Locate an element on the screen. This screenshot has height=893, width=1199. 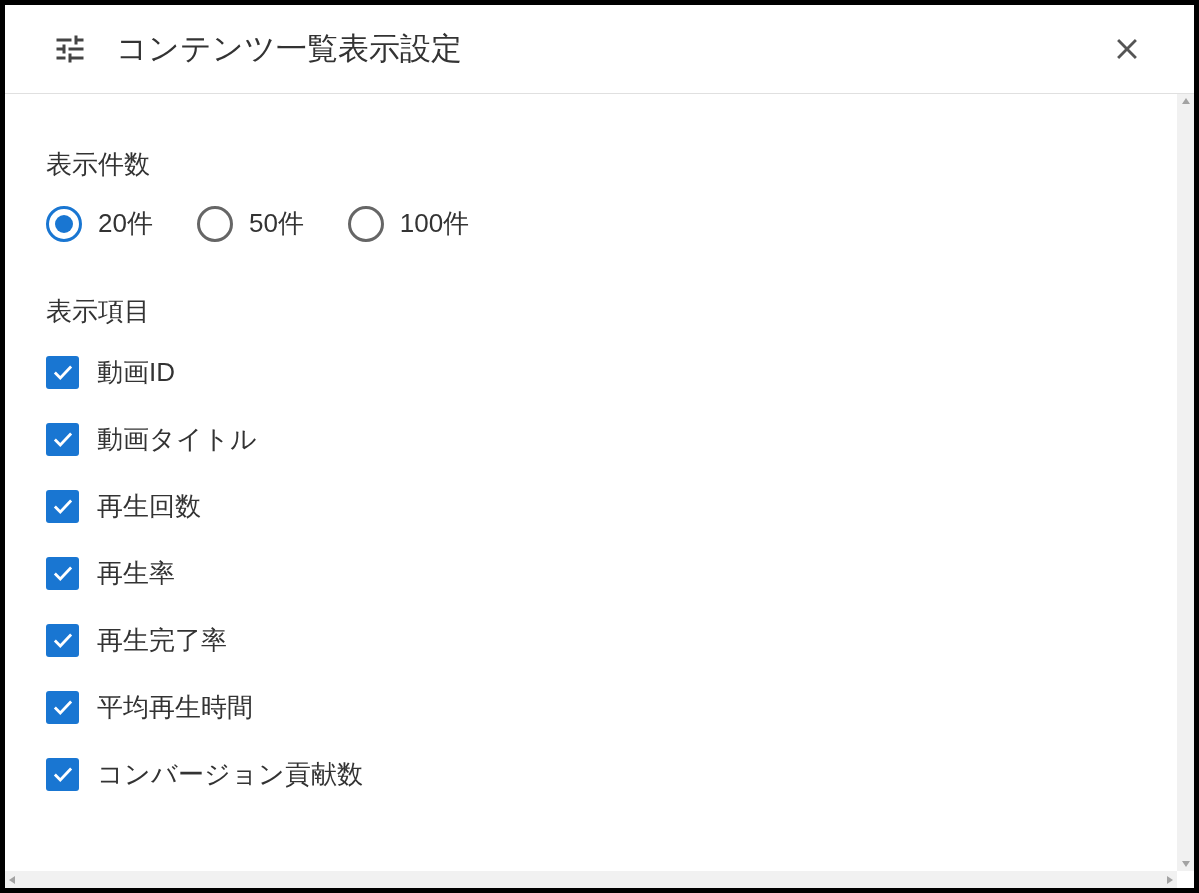
section-heading: 表示項目 is located at coordinates (98, 311).